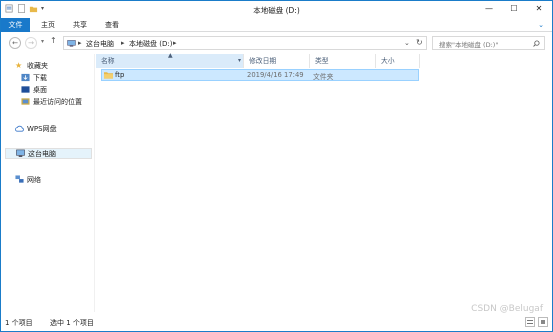 This screenshot has width=553, height=332. I want to click on nav-network: 网络, so click(60, 179).